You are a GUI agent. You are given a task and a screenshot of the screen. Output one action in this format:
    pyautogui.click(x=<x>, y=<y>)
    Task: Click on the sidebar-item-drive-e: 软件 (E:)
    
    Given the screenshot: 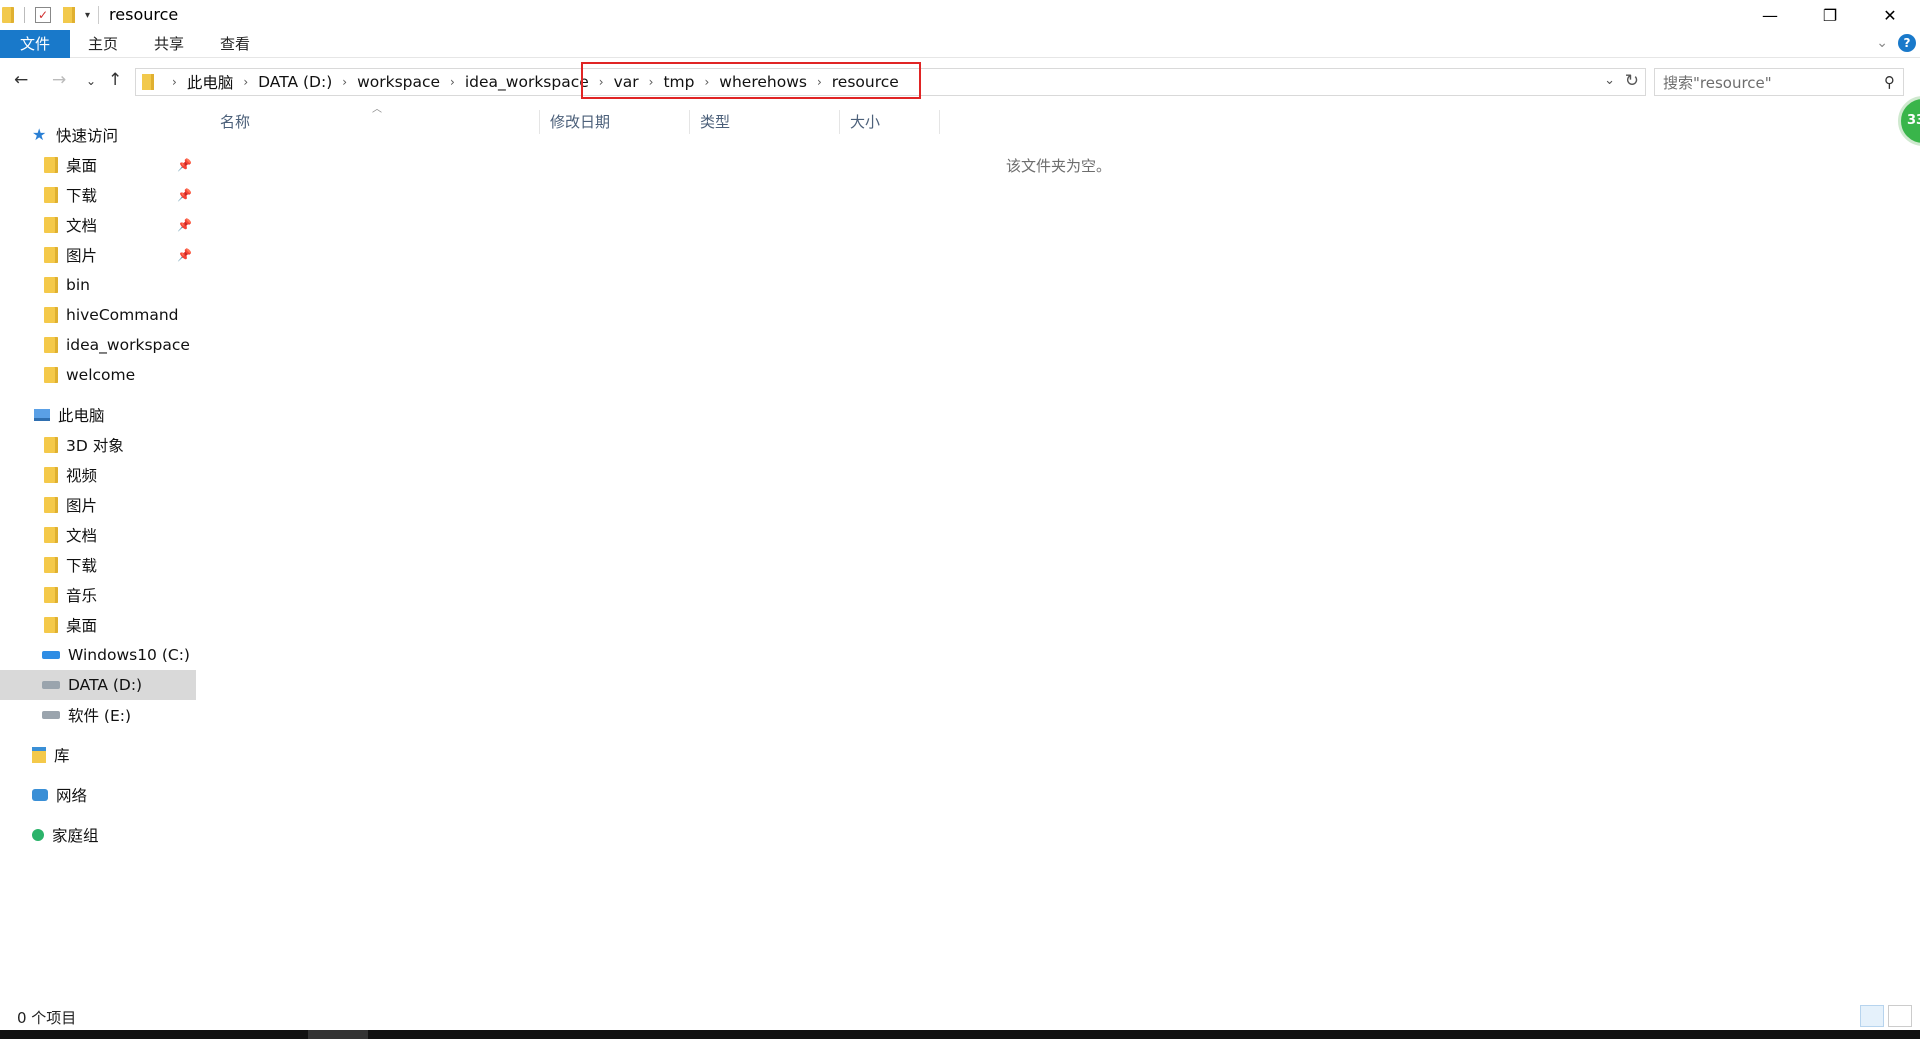 What is the action you would take?
    pyautogui.click(x=98, y=715)
    